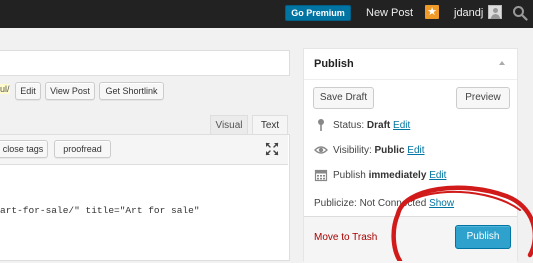  What do you see at coordinates (321, 150) in the screenshot?
I see `eye-icon` at bounding box center [321, 150].